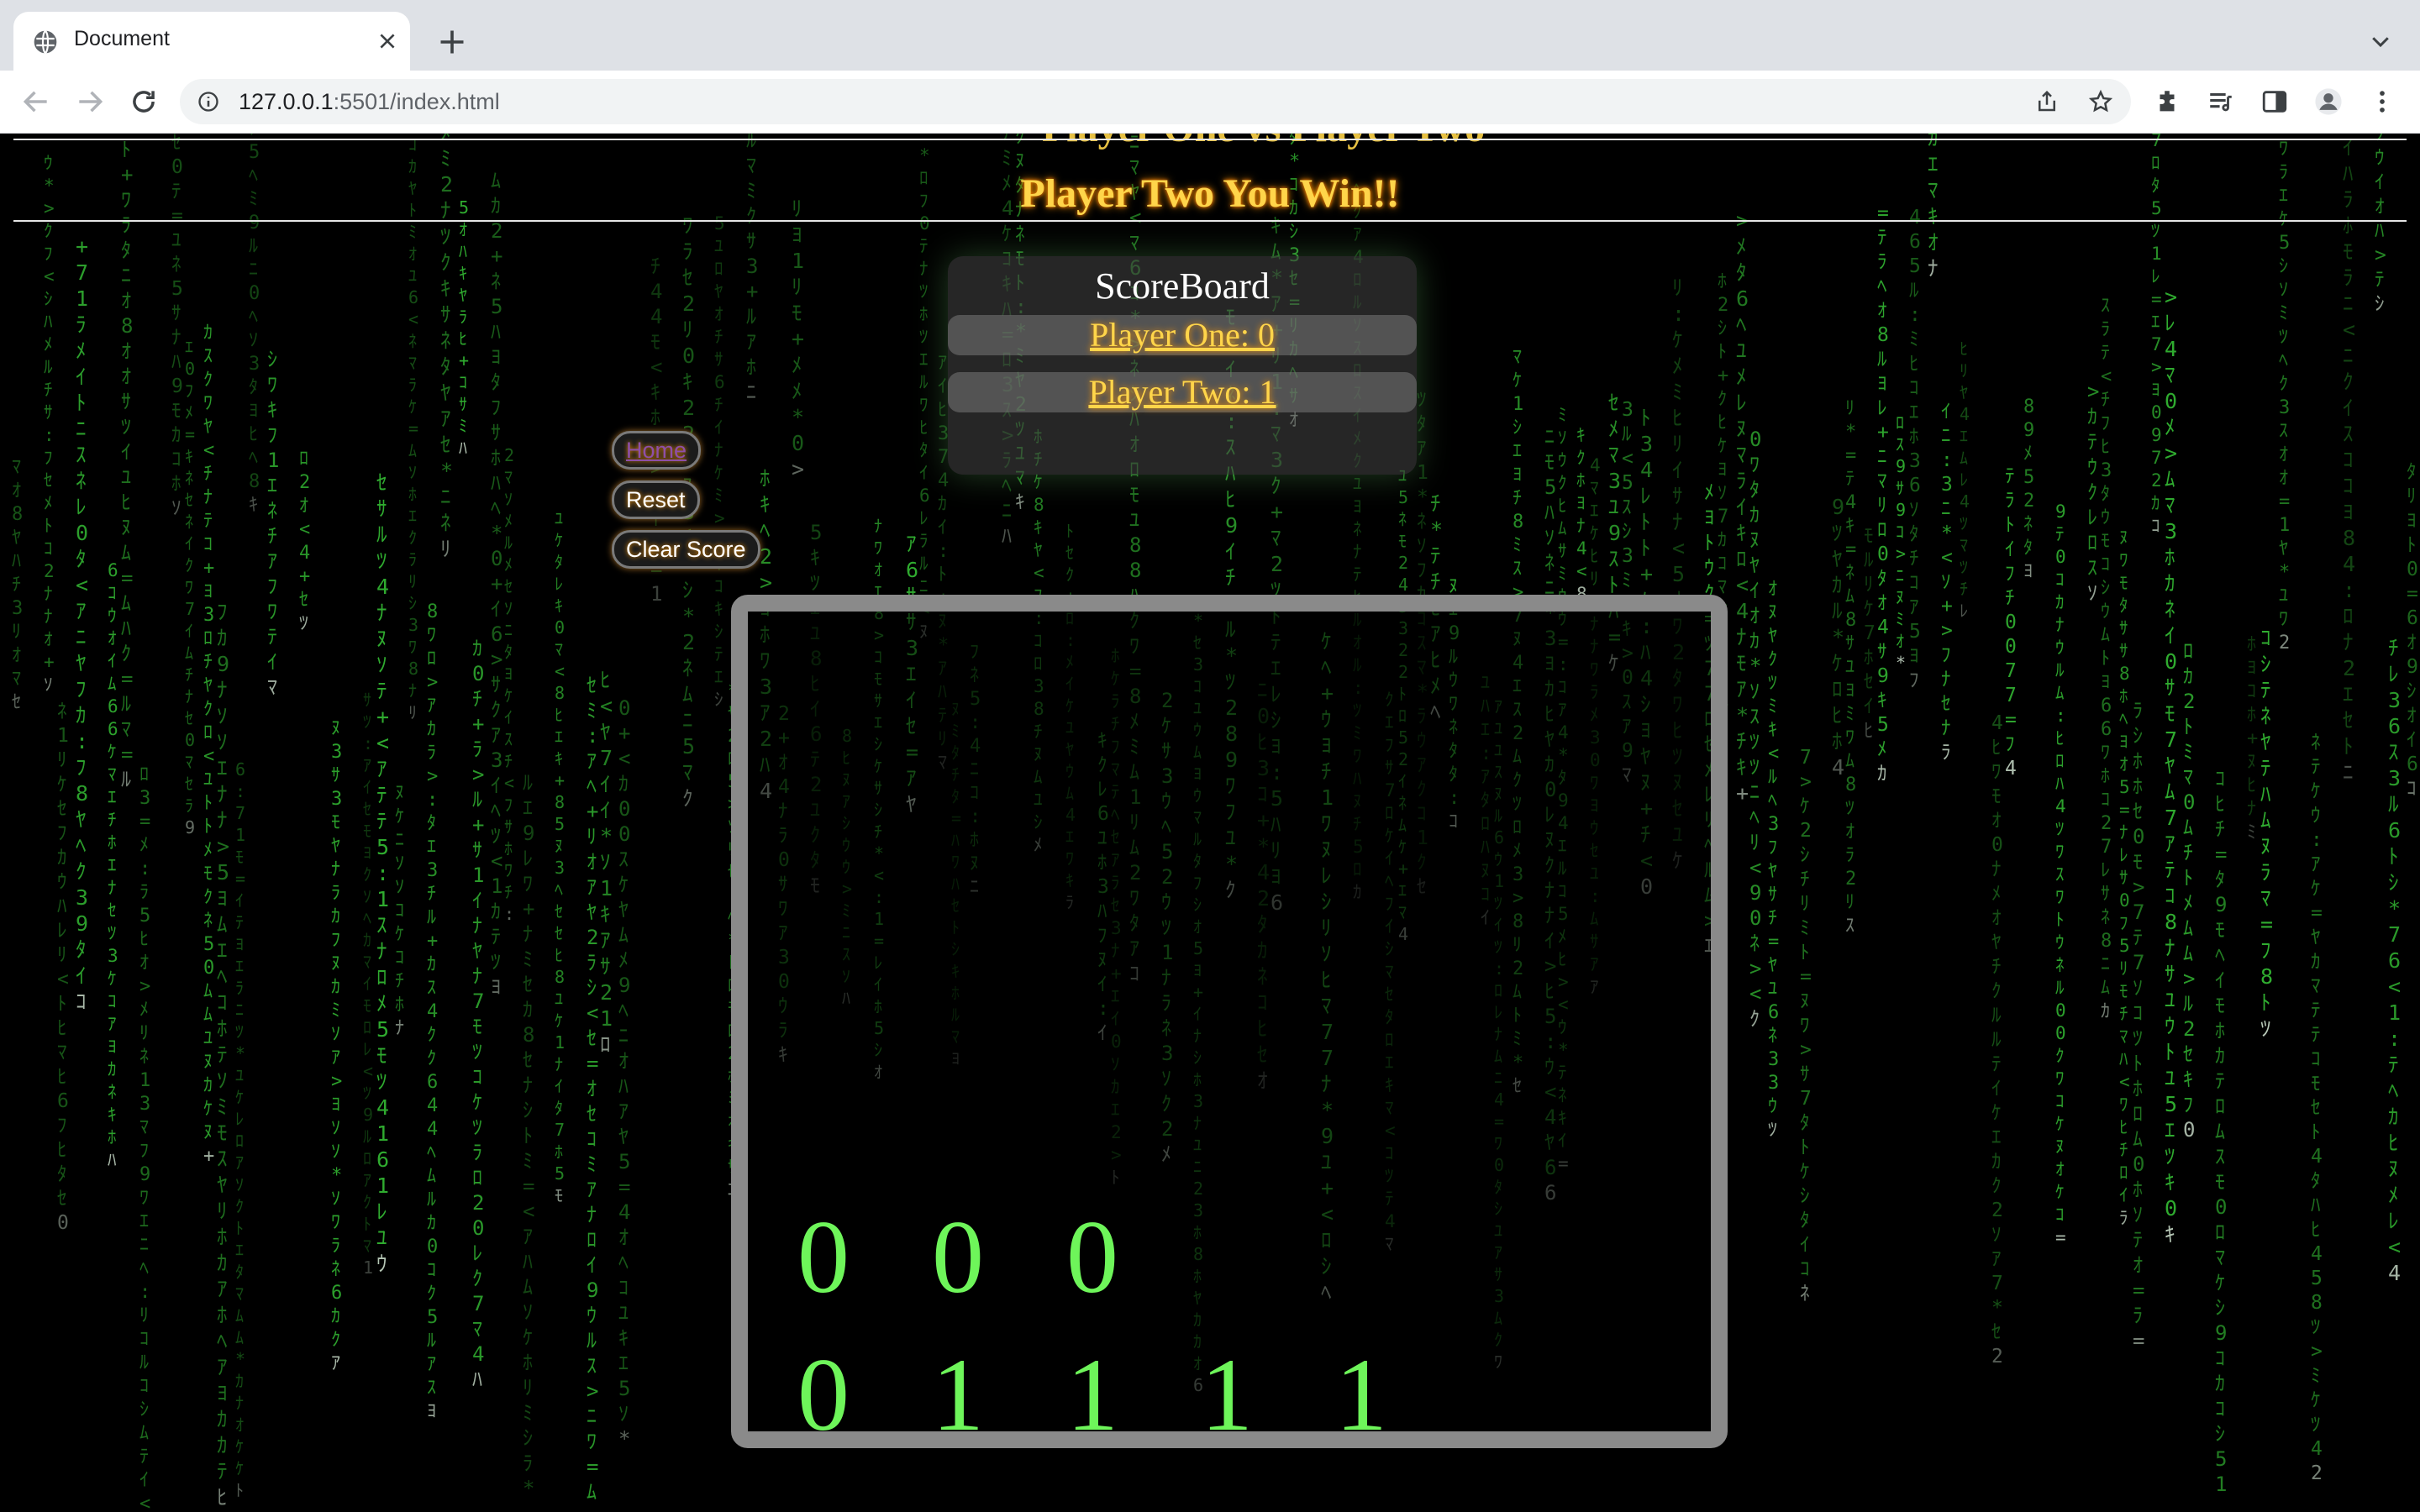  What do you see at coordinates (387, 41) in the screenshot?
I see `close-tab-icon` at bounding box center [387, 41].